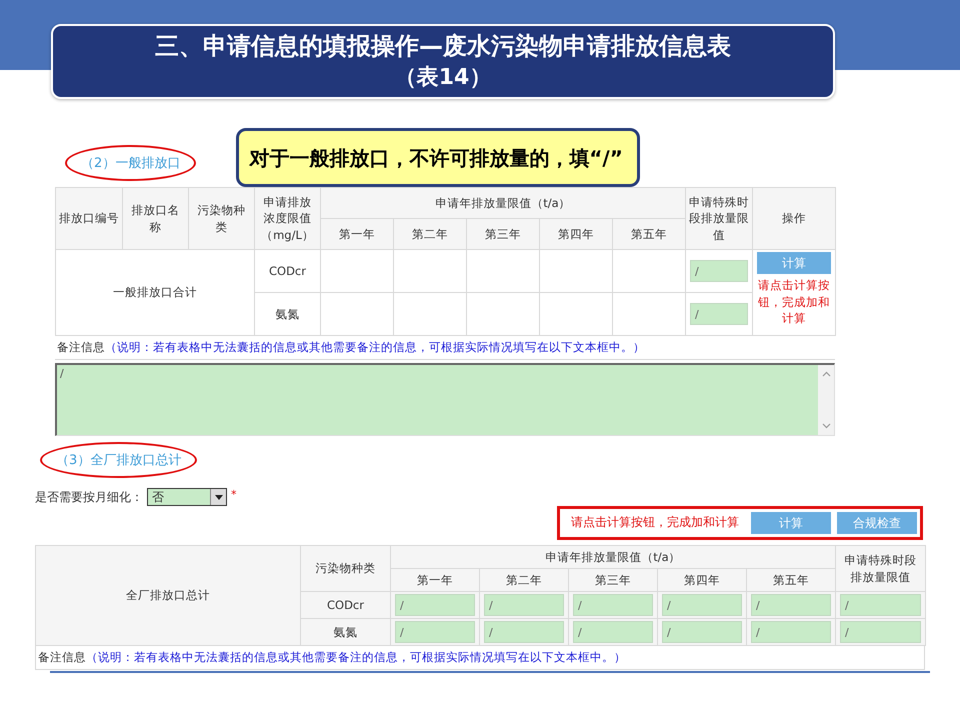 This screenshot has width=960, height=720. What do you see at coordinates (119, 460) in the screenshot?
I see `section-heading: （3）全厂排放口总计` at bounding box center [119, 460].